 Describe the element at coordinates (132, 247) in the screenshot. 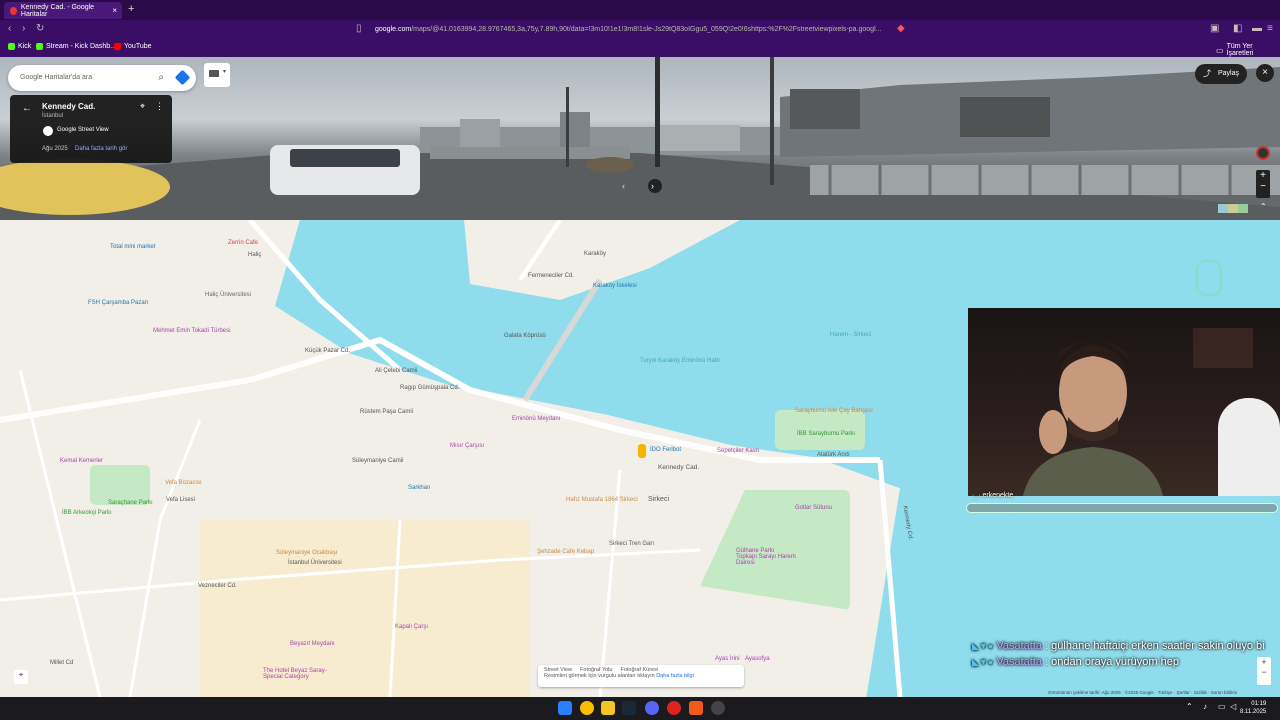

I see `map-label: Total mini market` at that location.